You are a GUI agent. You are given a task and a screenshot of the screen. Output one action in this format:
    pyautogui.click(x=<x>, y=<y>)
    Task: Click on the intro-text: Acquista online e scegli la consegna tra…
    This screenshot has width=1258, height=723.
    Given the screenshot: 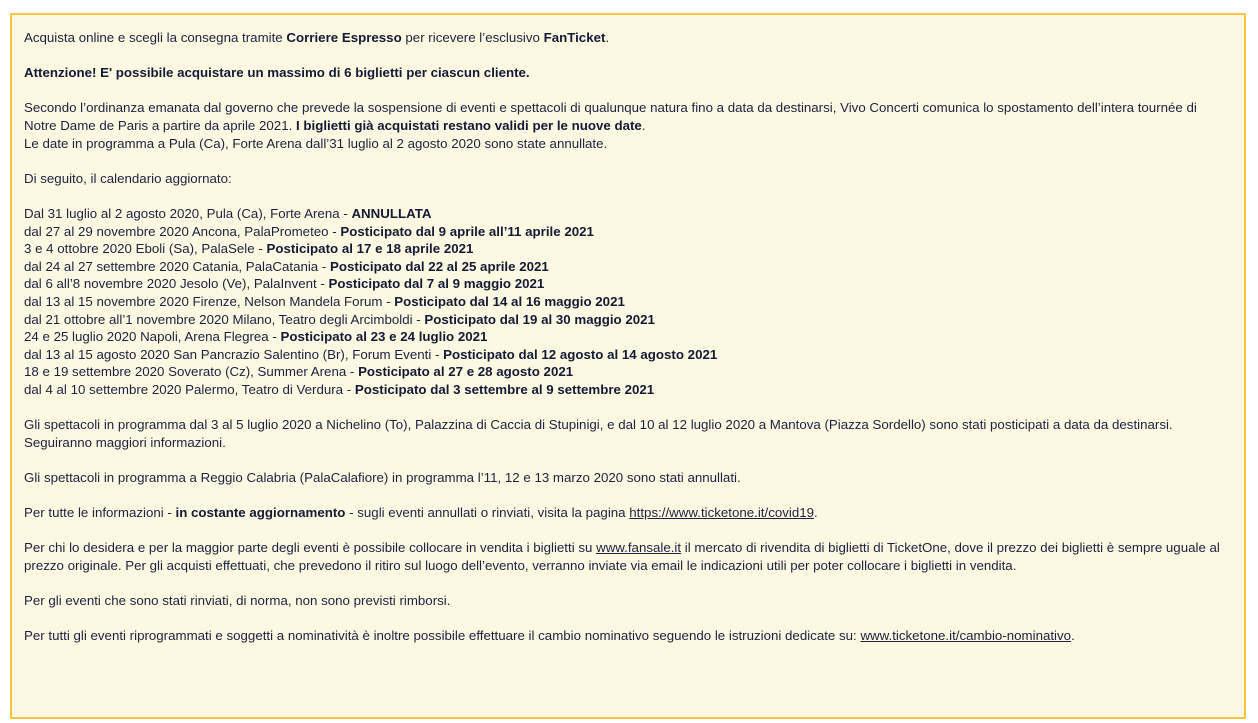 What is the action you would take?
    pyautogui.click(x=155, y=37)
    